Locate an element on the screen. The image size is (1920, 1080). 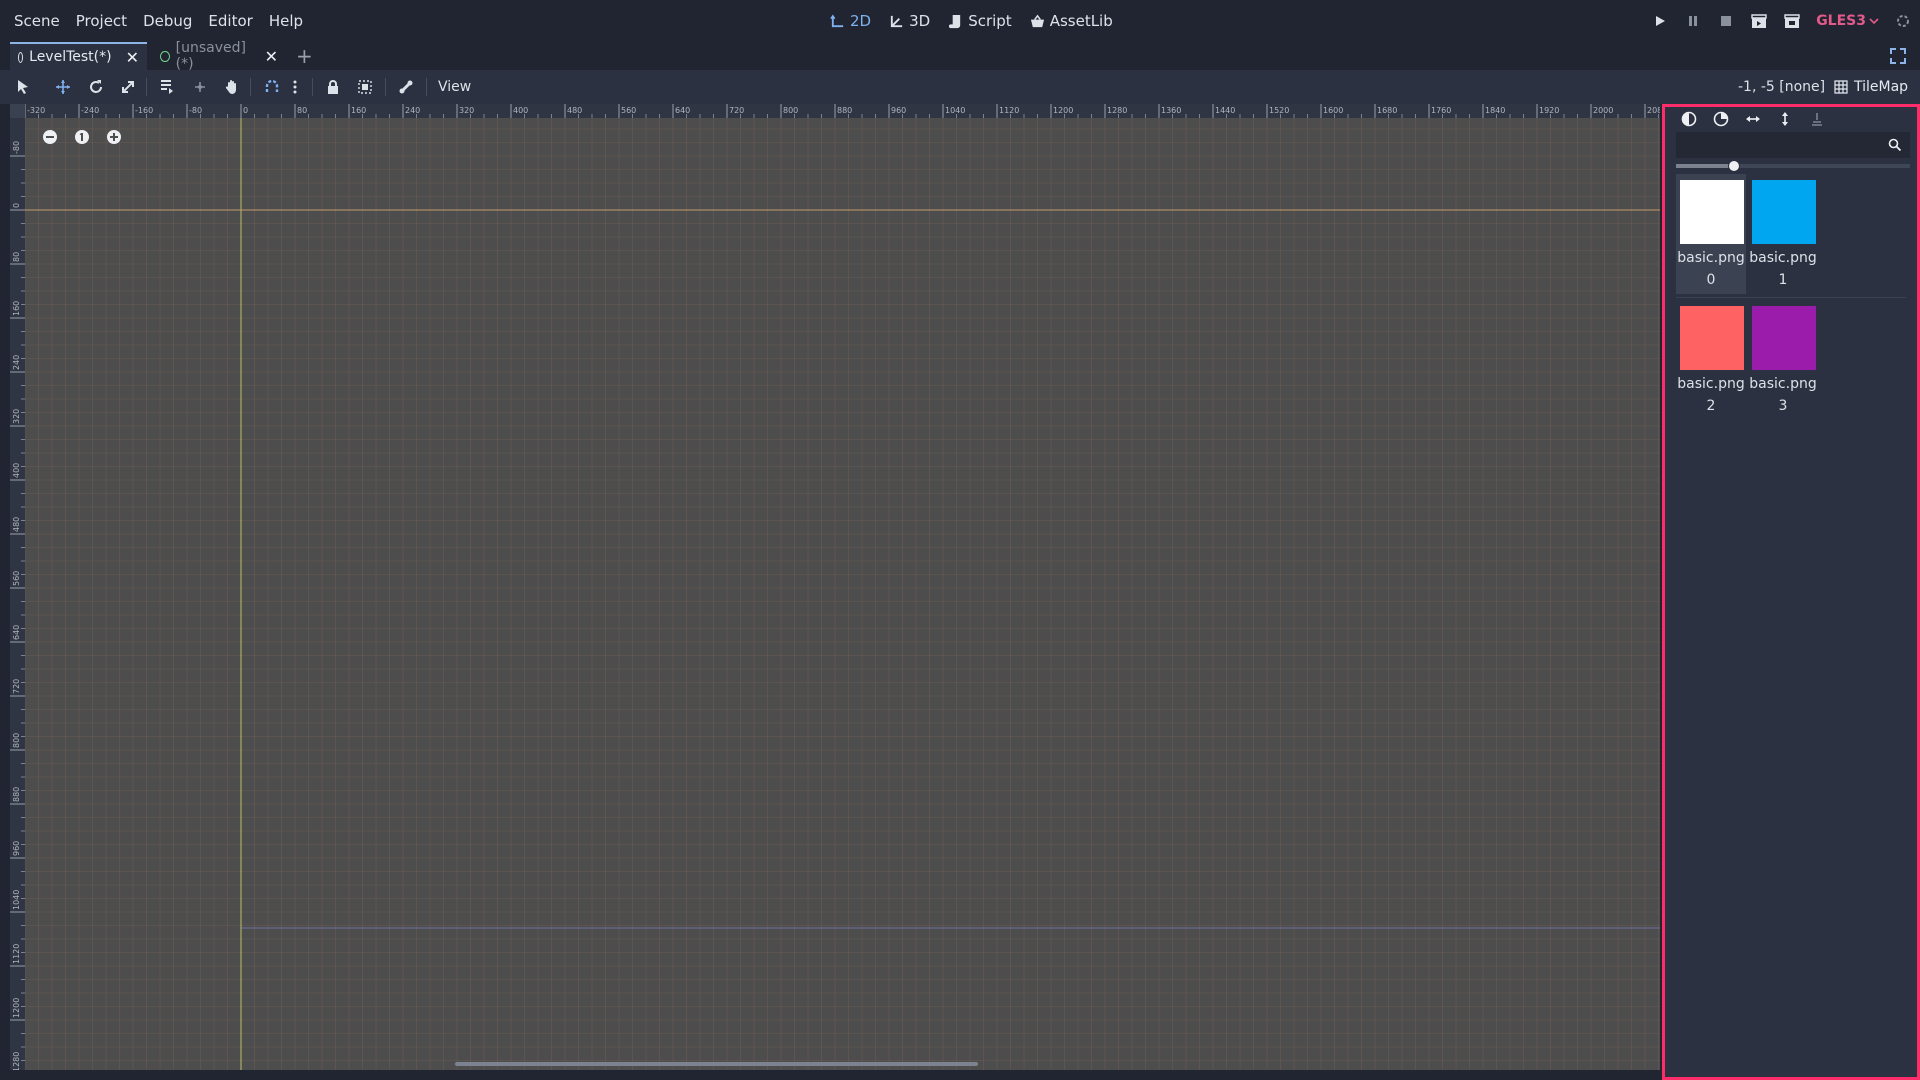
workspace-switcher: 2D 3D Script AssetLib is located at coordinates (971, 21).